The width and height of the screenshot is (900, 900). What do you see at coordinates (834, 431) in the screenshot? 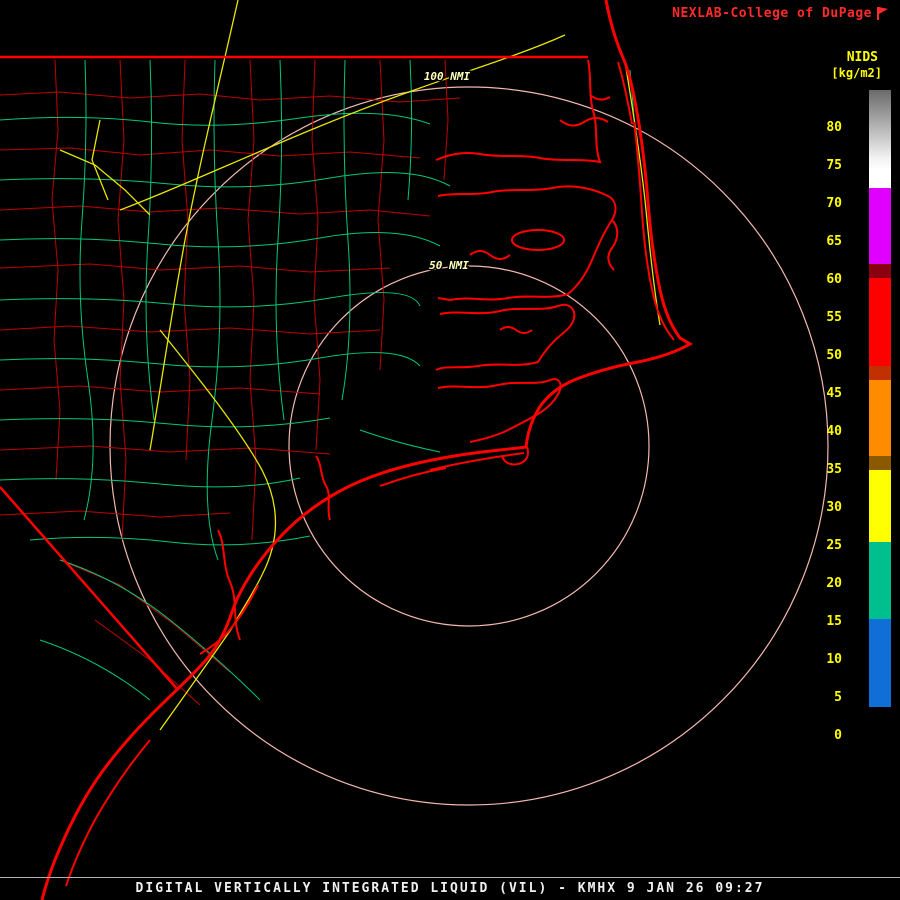
I see `colorbar-tick-label: 40` at bounding box center [834, 431].